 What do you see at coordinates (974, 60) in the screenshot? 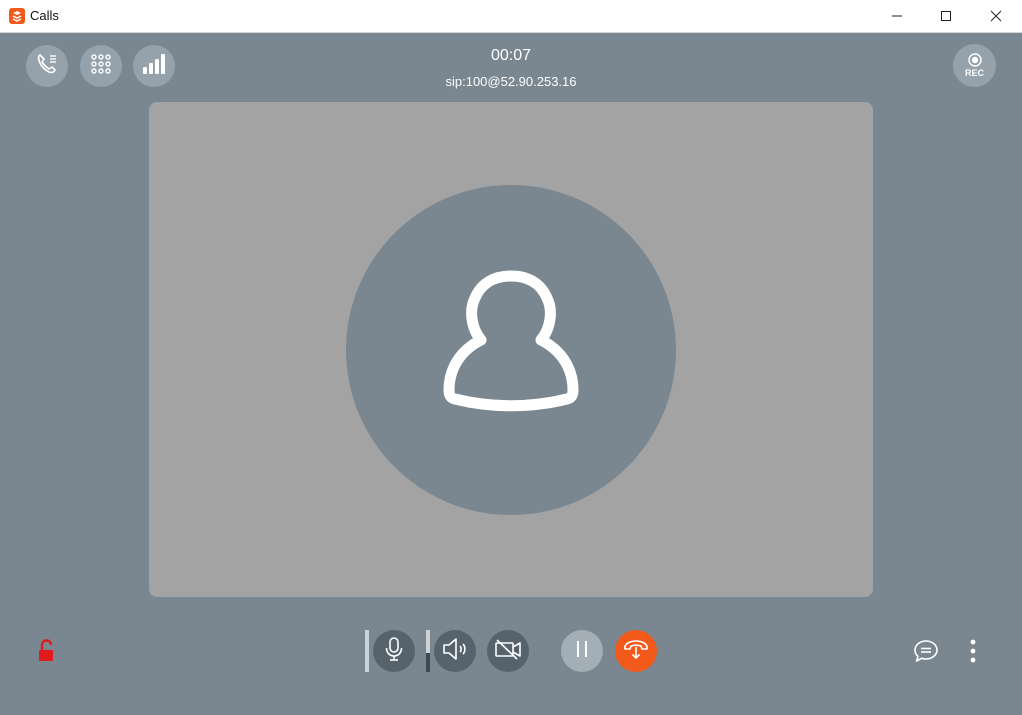
I see `record-icon` at bounding box center [974, 60].